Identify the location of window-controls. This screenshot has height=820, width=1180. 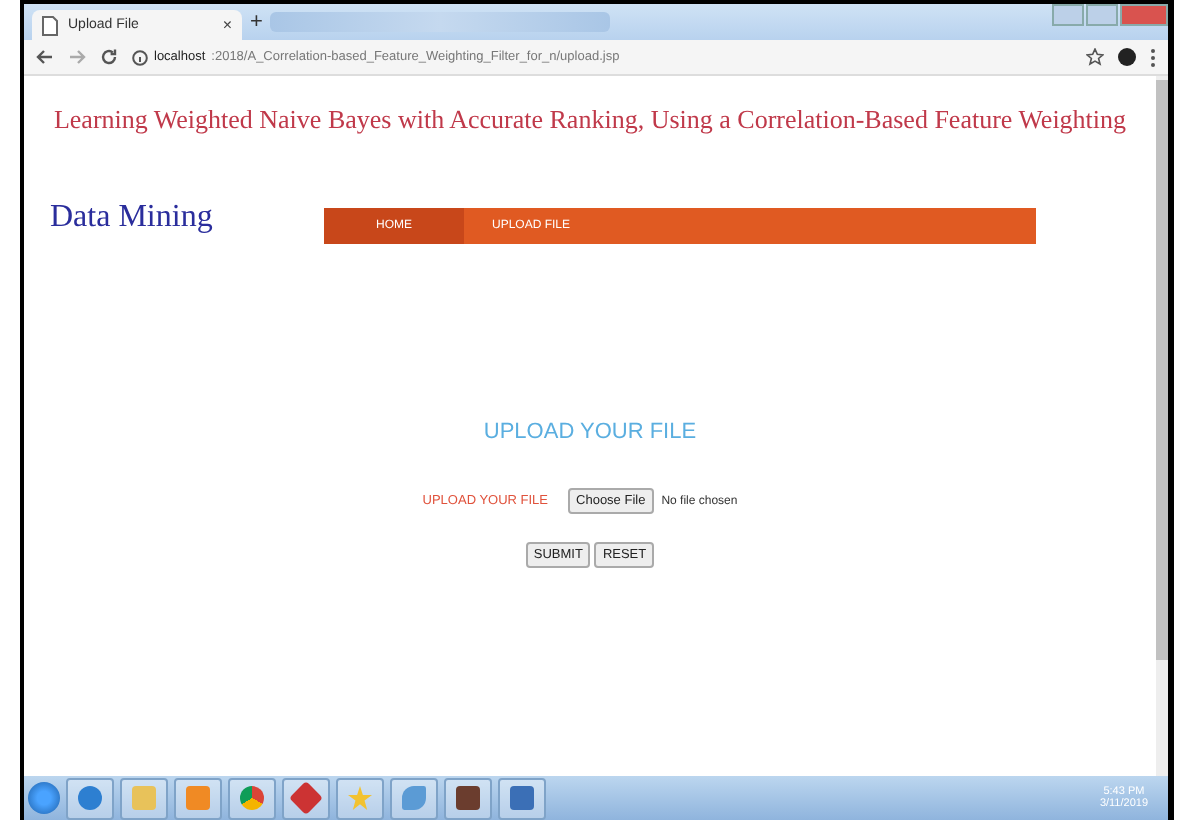
(1110, 15).